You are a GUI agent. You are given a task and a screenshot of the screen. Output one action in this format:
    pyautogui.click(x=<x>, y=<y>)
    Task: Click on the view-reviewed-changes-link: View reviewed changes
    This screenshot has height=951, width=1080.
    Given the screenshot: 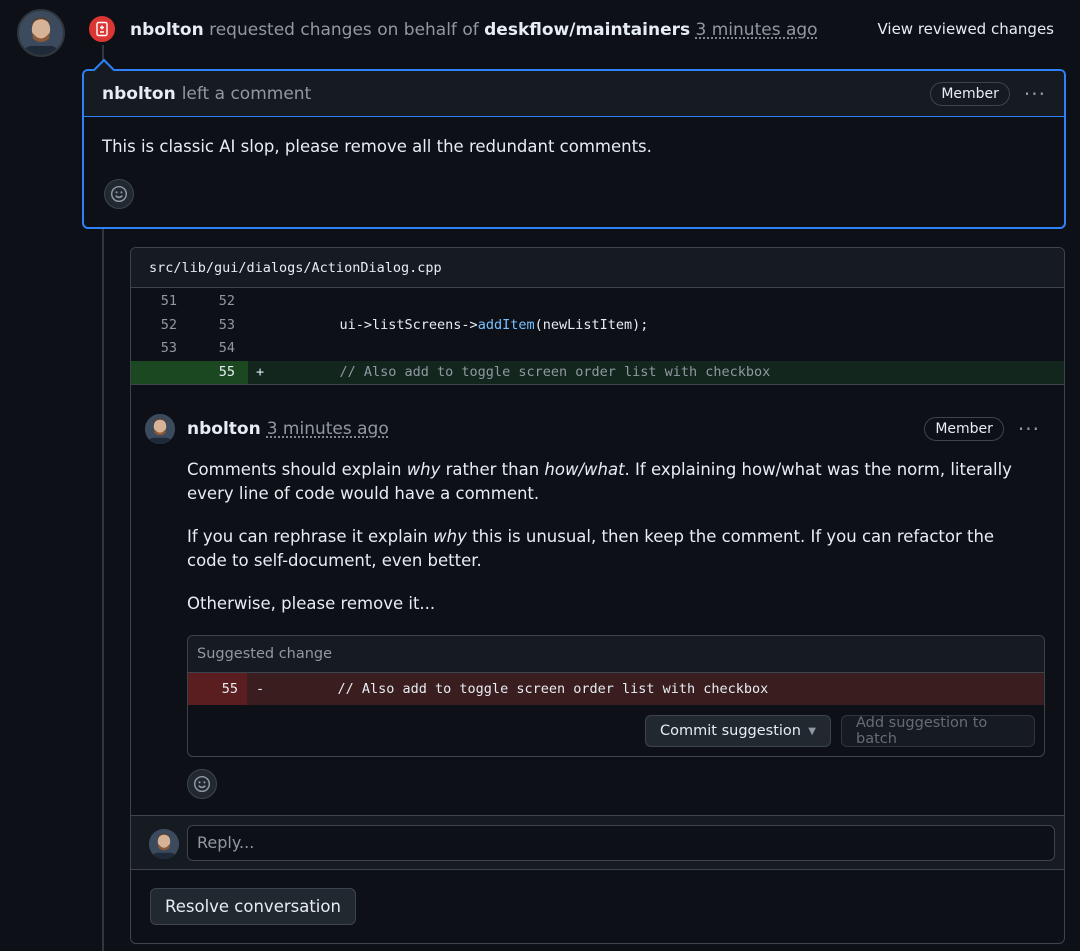 What is the action you would take?
    pyautogui.click(x=965, y=29)
    